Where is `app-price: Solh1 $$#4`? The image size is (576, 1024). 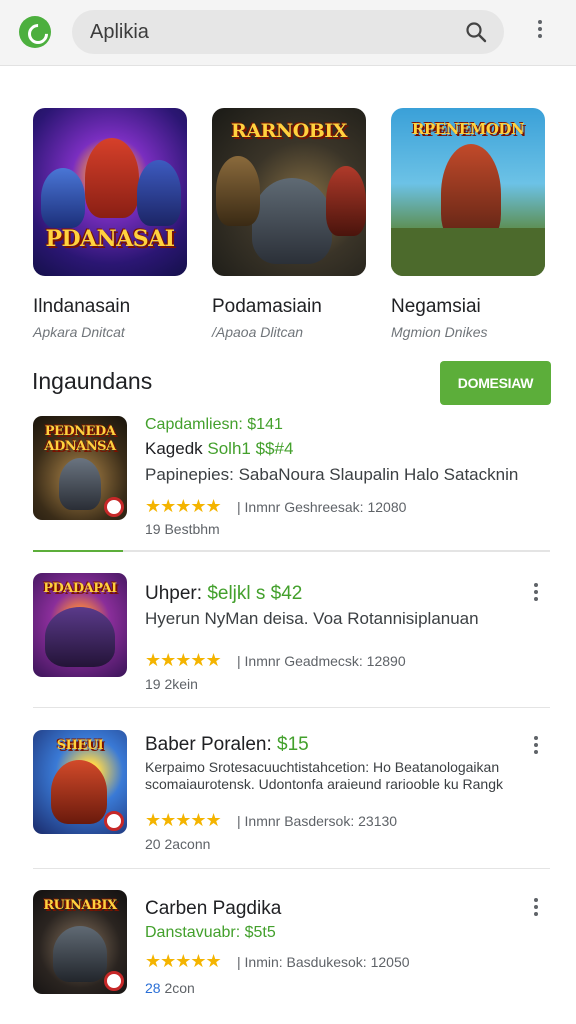 app-price: Solh1 $$#4 is located at coordinates (250, 448).